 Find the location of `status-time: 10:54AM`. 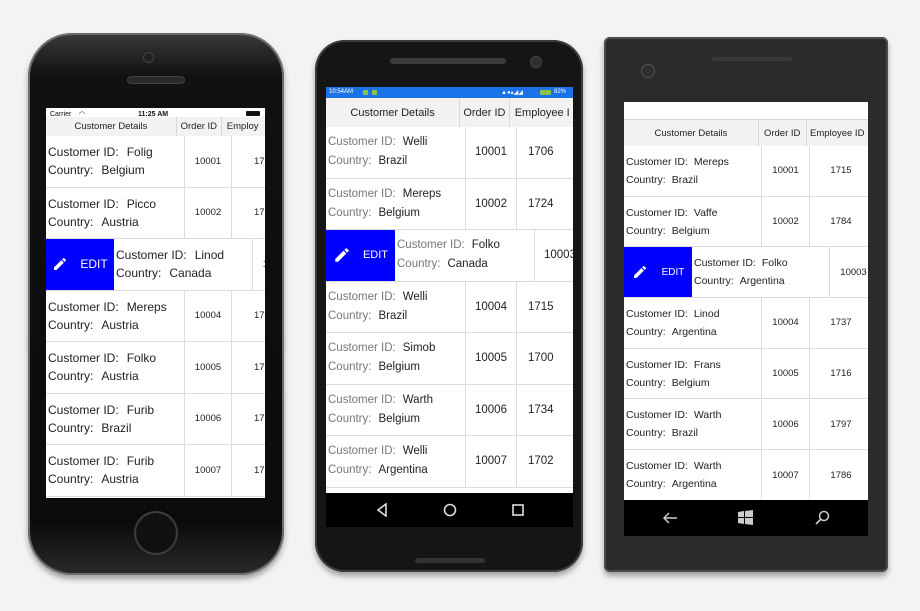

status-time: 10:54AM is located at coordinates (341, 92).